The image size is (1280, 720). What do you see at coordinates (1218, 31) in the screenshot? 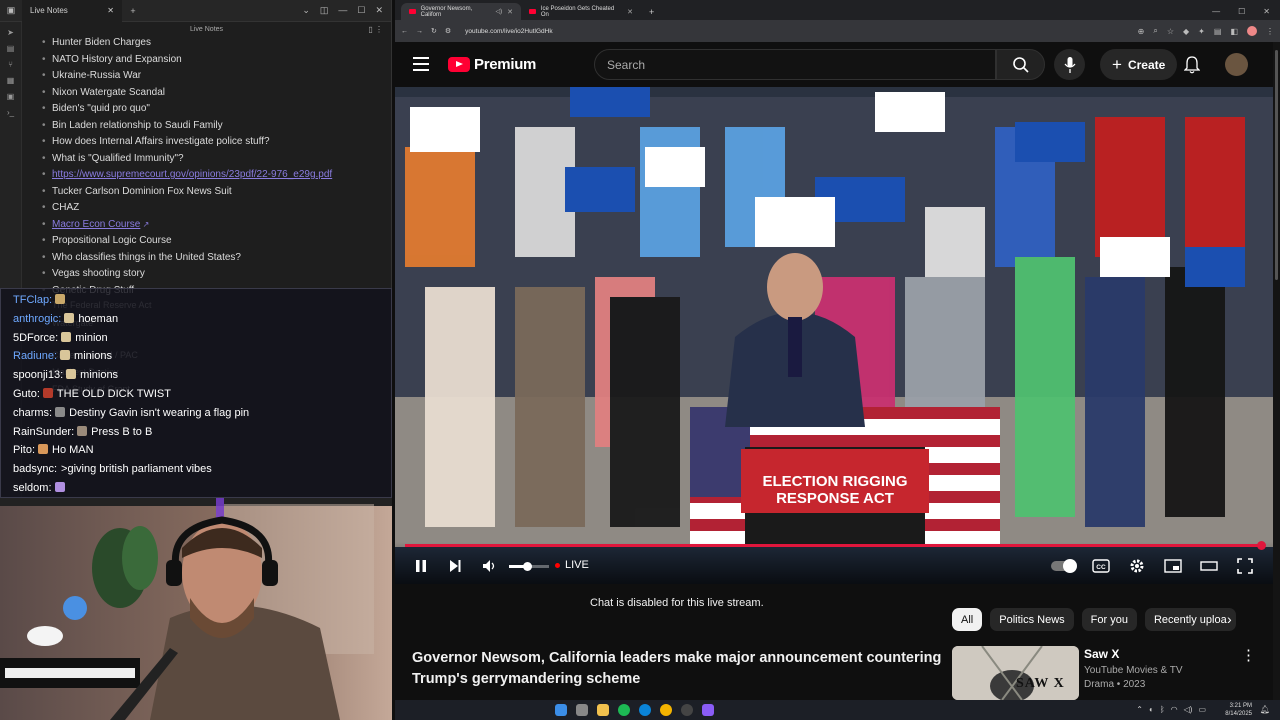
I see `clipboard-icon: ▤` at bounding box center [1218, 31].